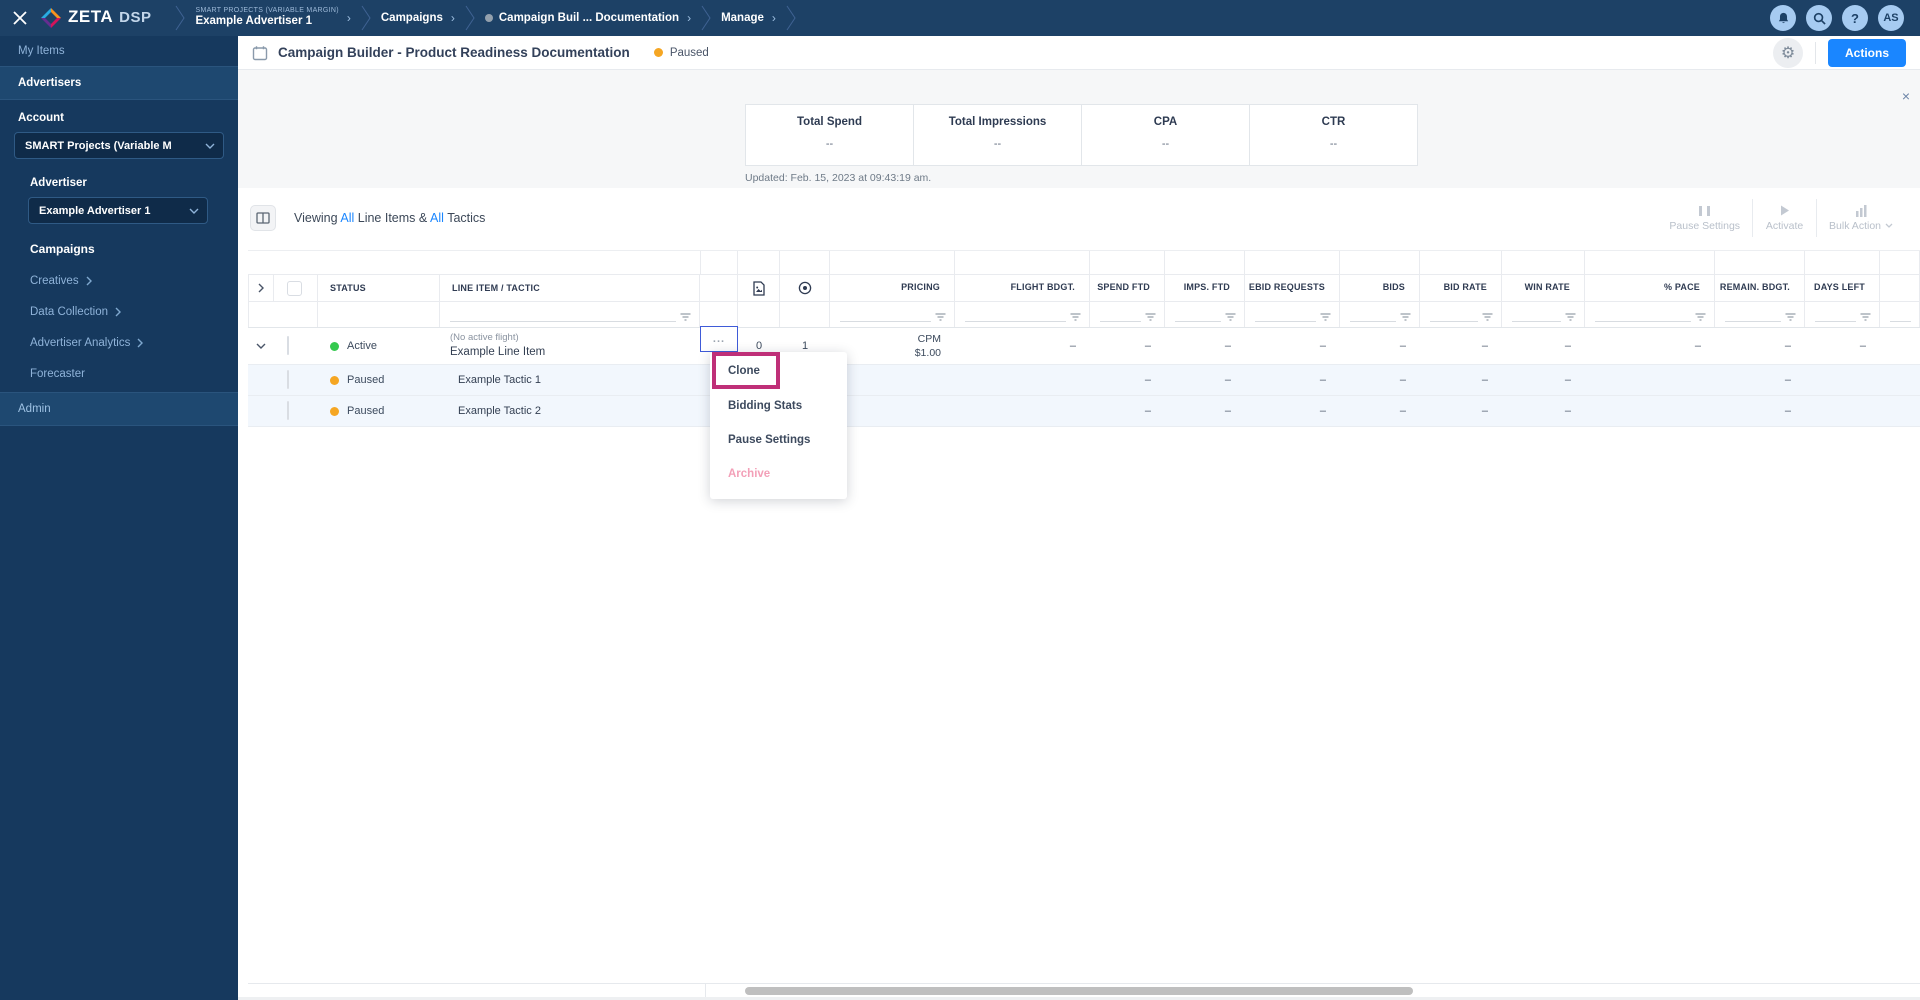 The height and width of the screenshot is (1000, 1920). I want to click on column-header-line-item: LINE ITEM / TACTIC, so click(570, 288).